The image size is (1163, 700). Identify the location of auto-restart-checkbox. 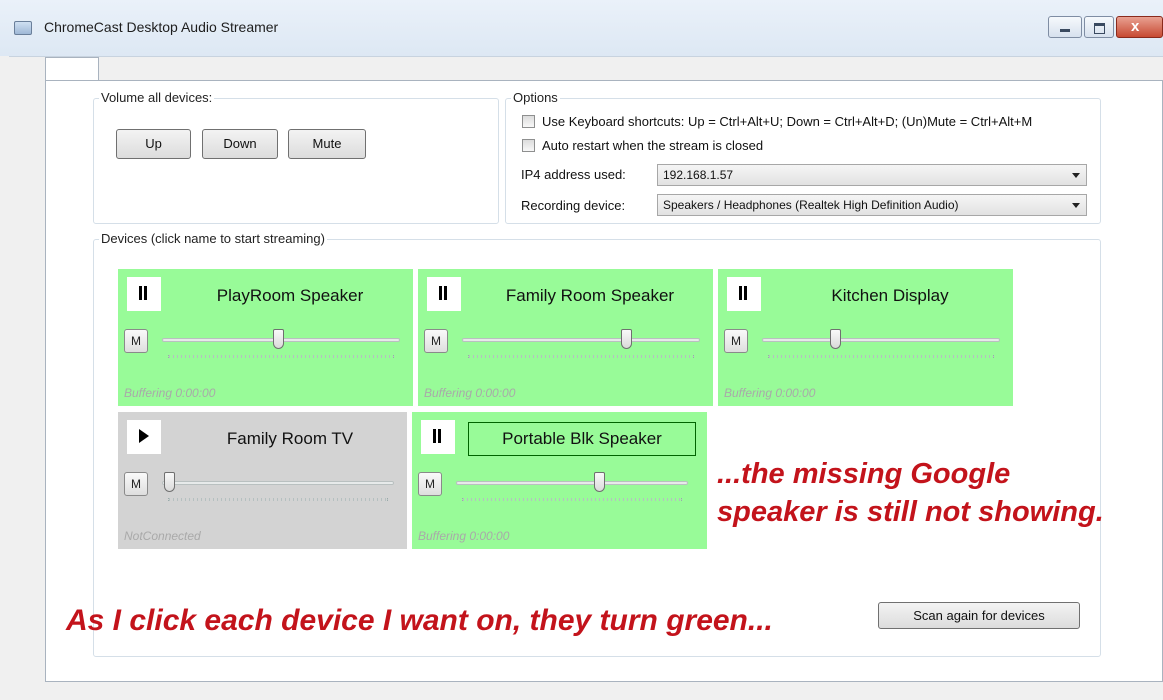
(528, 145).